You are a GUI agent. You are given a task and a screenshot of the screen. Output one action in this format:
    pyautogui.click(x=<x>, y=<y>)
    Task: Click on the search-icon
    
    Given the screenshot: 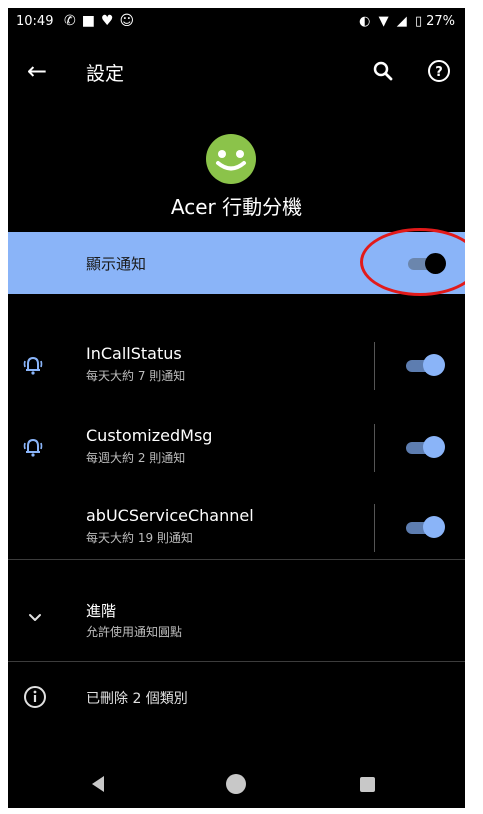 What is the action you would take?
    pyautogui.click(x=383, y=71)
    